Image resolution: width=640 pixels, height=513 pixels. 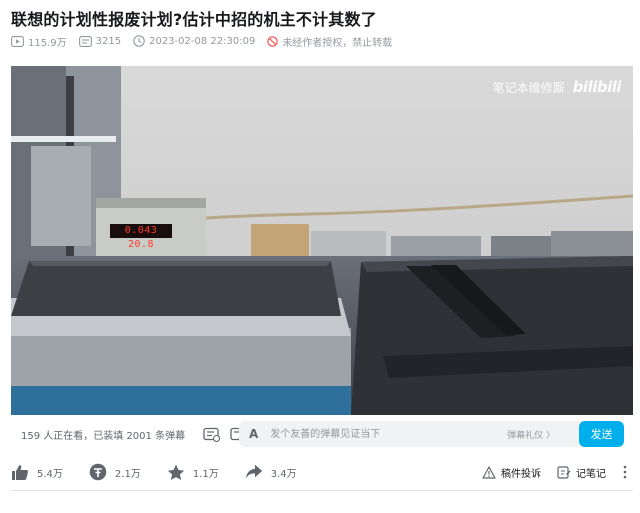 I want to click on danmaku-stat: 3215, so click(x=100, y=41).